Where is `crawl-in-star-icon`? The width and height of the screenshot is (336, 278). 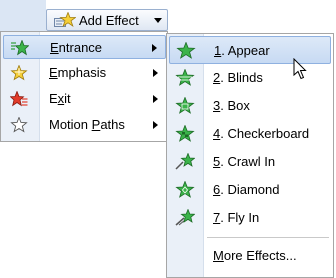
crawl-in-star-icon is located at coordinates (185, 161).